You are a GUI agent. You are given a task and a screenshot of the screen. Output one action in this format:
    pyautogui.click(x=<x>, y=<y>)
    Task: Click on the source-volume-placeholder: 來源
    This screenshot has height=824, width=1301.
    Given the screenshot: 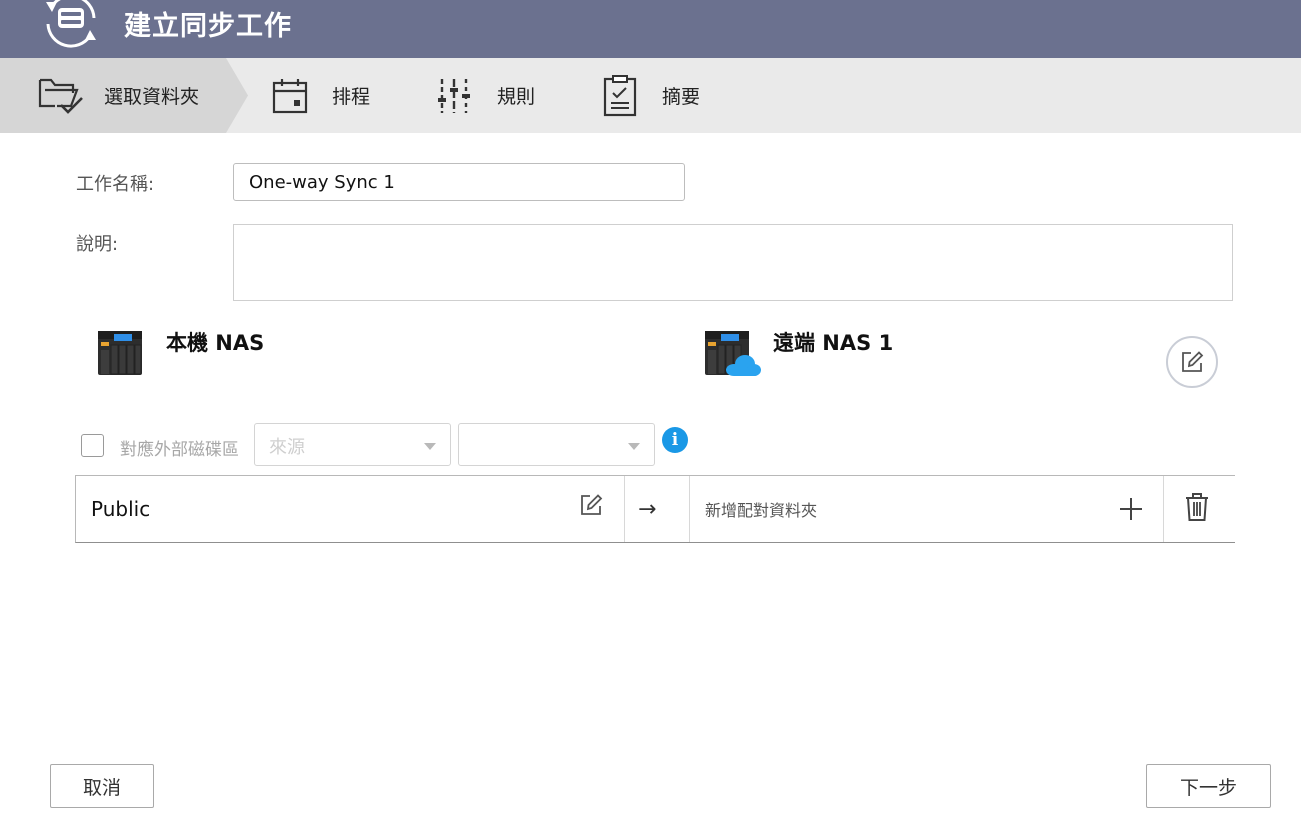 What is the action you would take?
    pyautogui.click(x=287, y=447)
    